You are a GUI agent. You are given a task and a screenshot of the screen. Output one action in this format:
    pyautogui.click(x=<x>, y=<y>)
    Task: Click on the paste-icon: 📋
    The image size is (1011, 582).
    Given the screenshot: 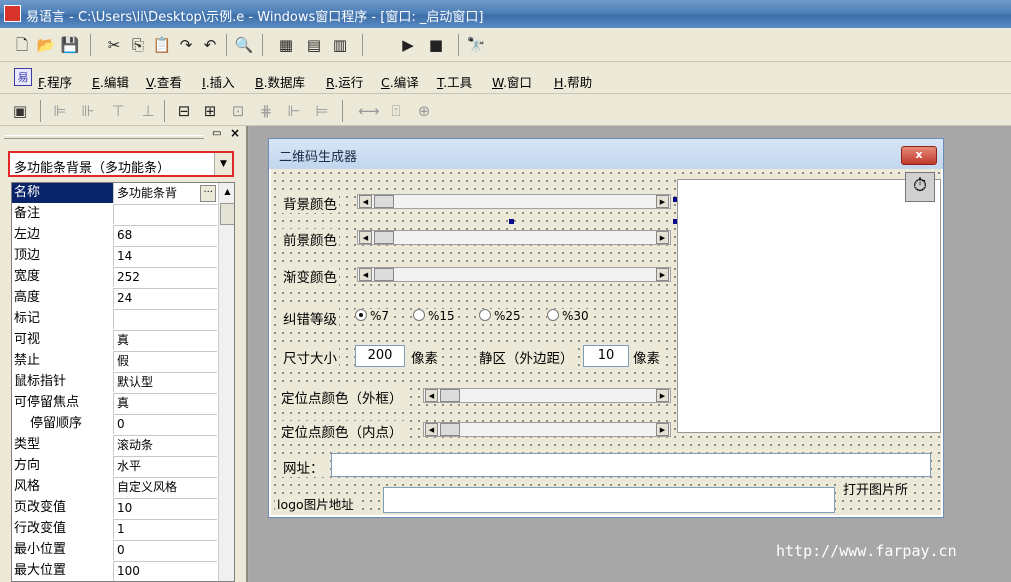 What is the action you would take?
    pyautogui.click(x=162, y=45)
    